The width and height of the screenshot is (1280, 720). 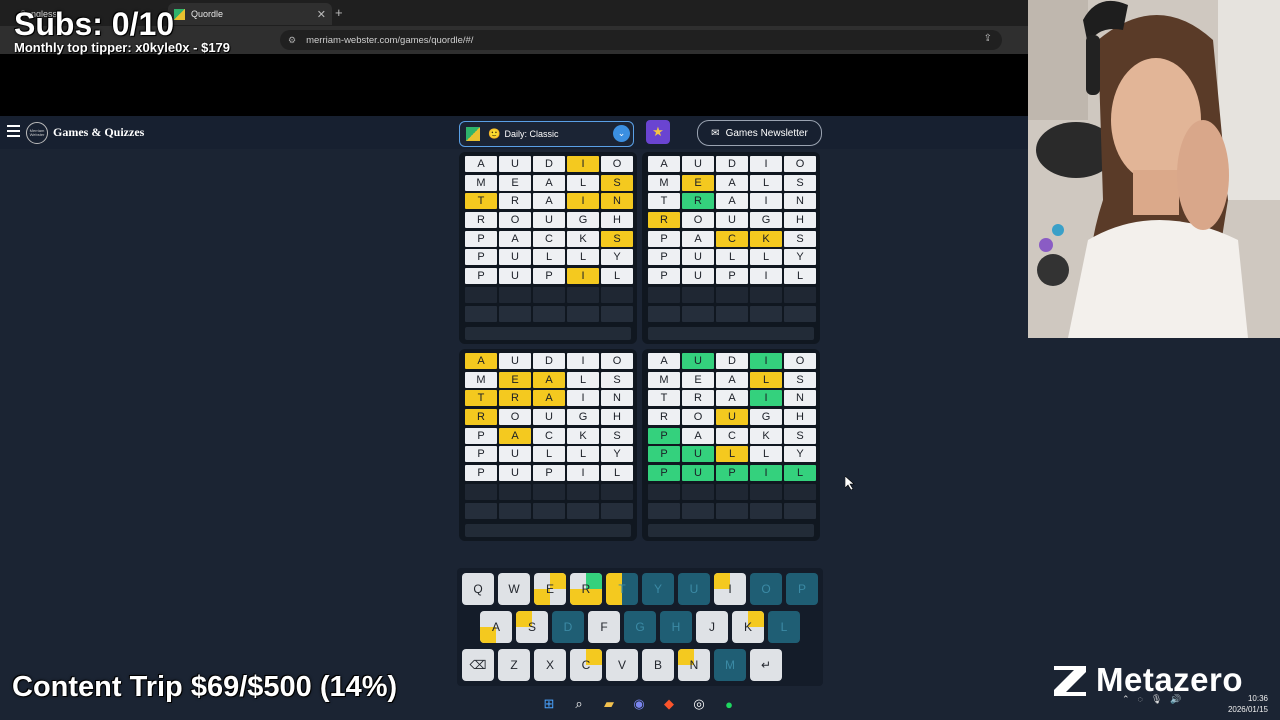 What do you see at coordinates (766, 589) in the screenshot?
I see `key-o: O` at bounding box center [766, 589].